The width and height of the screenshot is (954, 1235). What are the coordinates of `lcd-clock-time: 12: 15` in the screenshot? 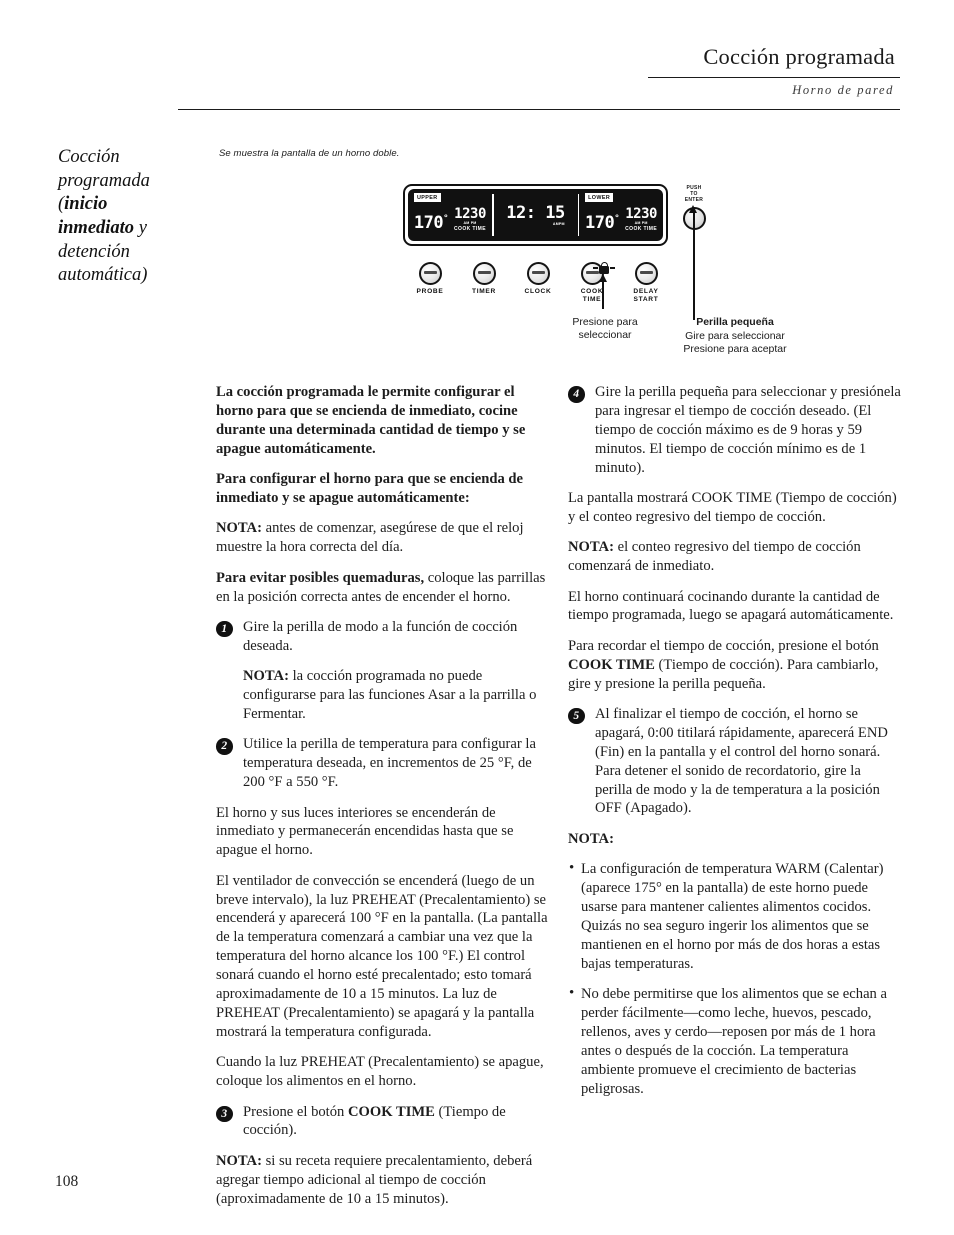 It's located at (535, 212).